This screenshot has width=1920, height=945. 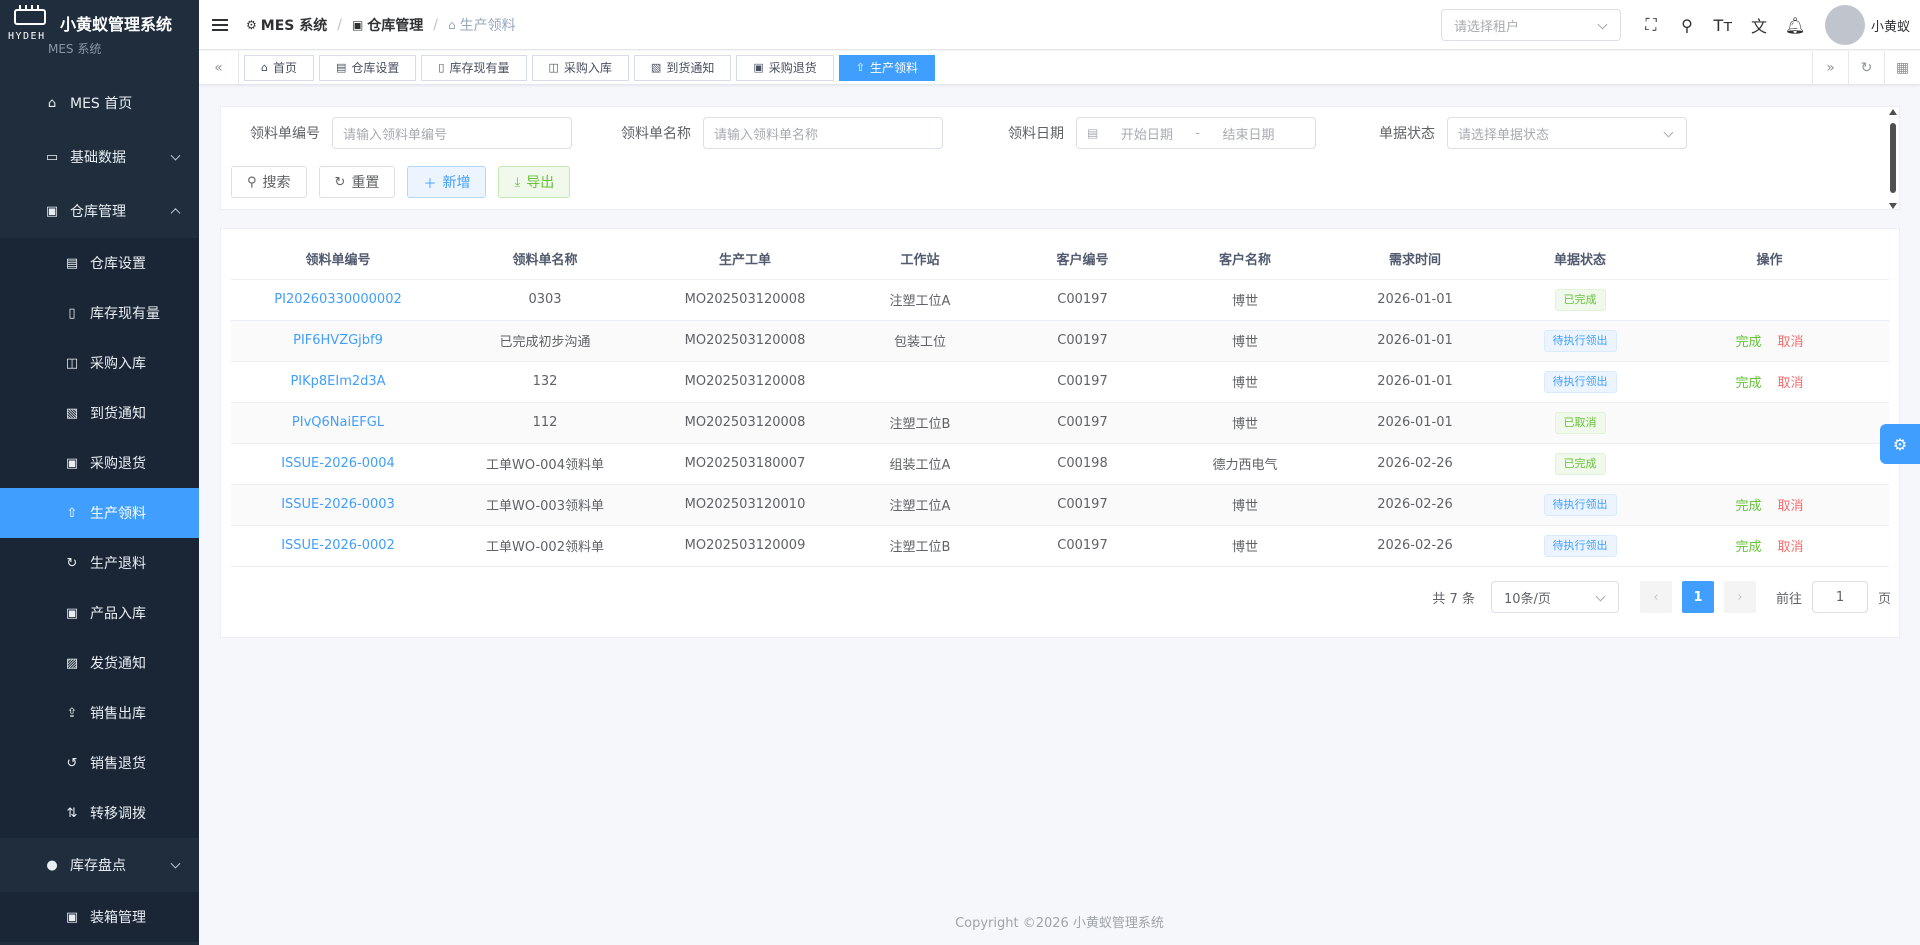 I want to click on pick-code-link: PIF6HVZGjbf9, so click(x=338, y=340).